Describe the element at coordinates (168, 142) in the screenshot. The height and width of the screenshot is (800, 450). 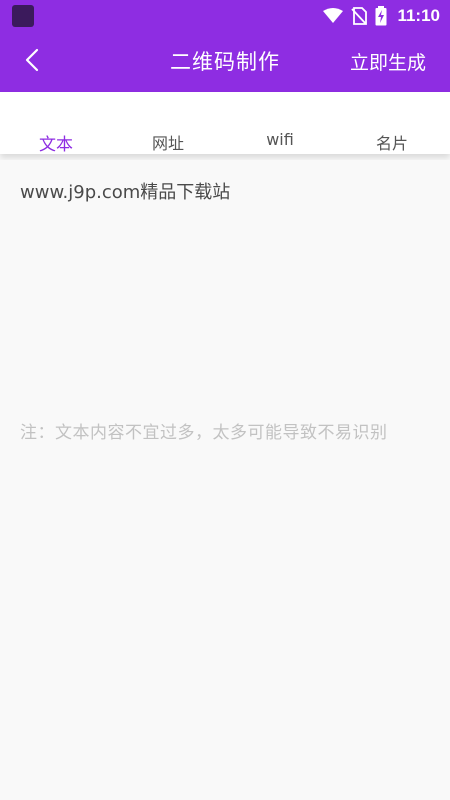
I see `tab-url: 网址` at that location.